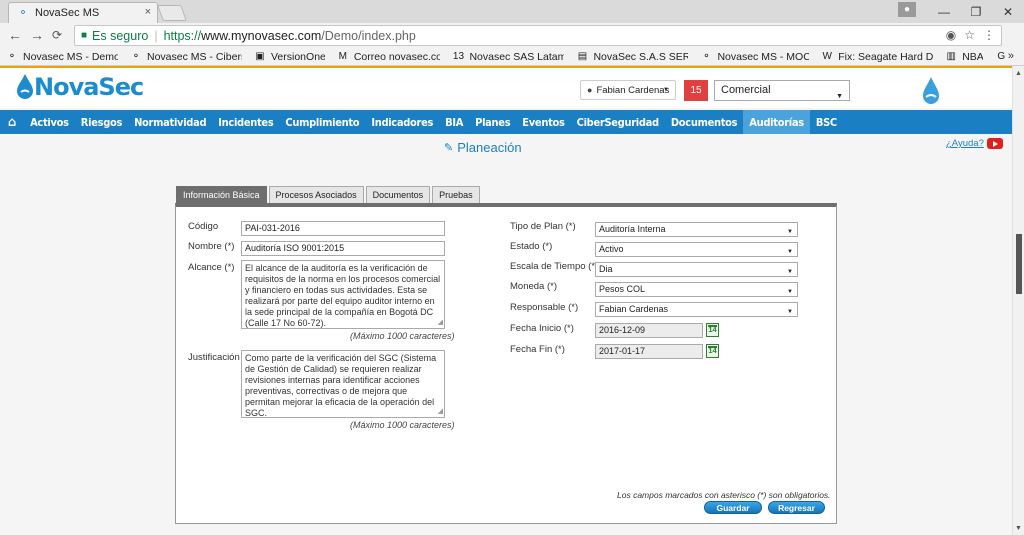 Image resolution: width=1024 pixels, height=535 pixels. I want to click on menu-item-eventos: Eventos, so click(543, 122).